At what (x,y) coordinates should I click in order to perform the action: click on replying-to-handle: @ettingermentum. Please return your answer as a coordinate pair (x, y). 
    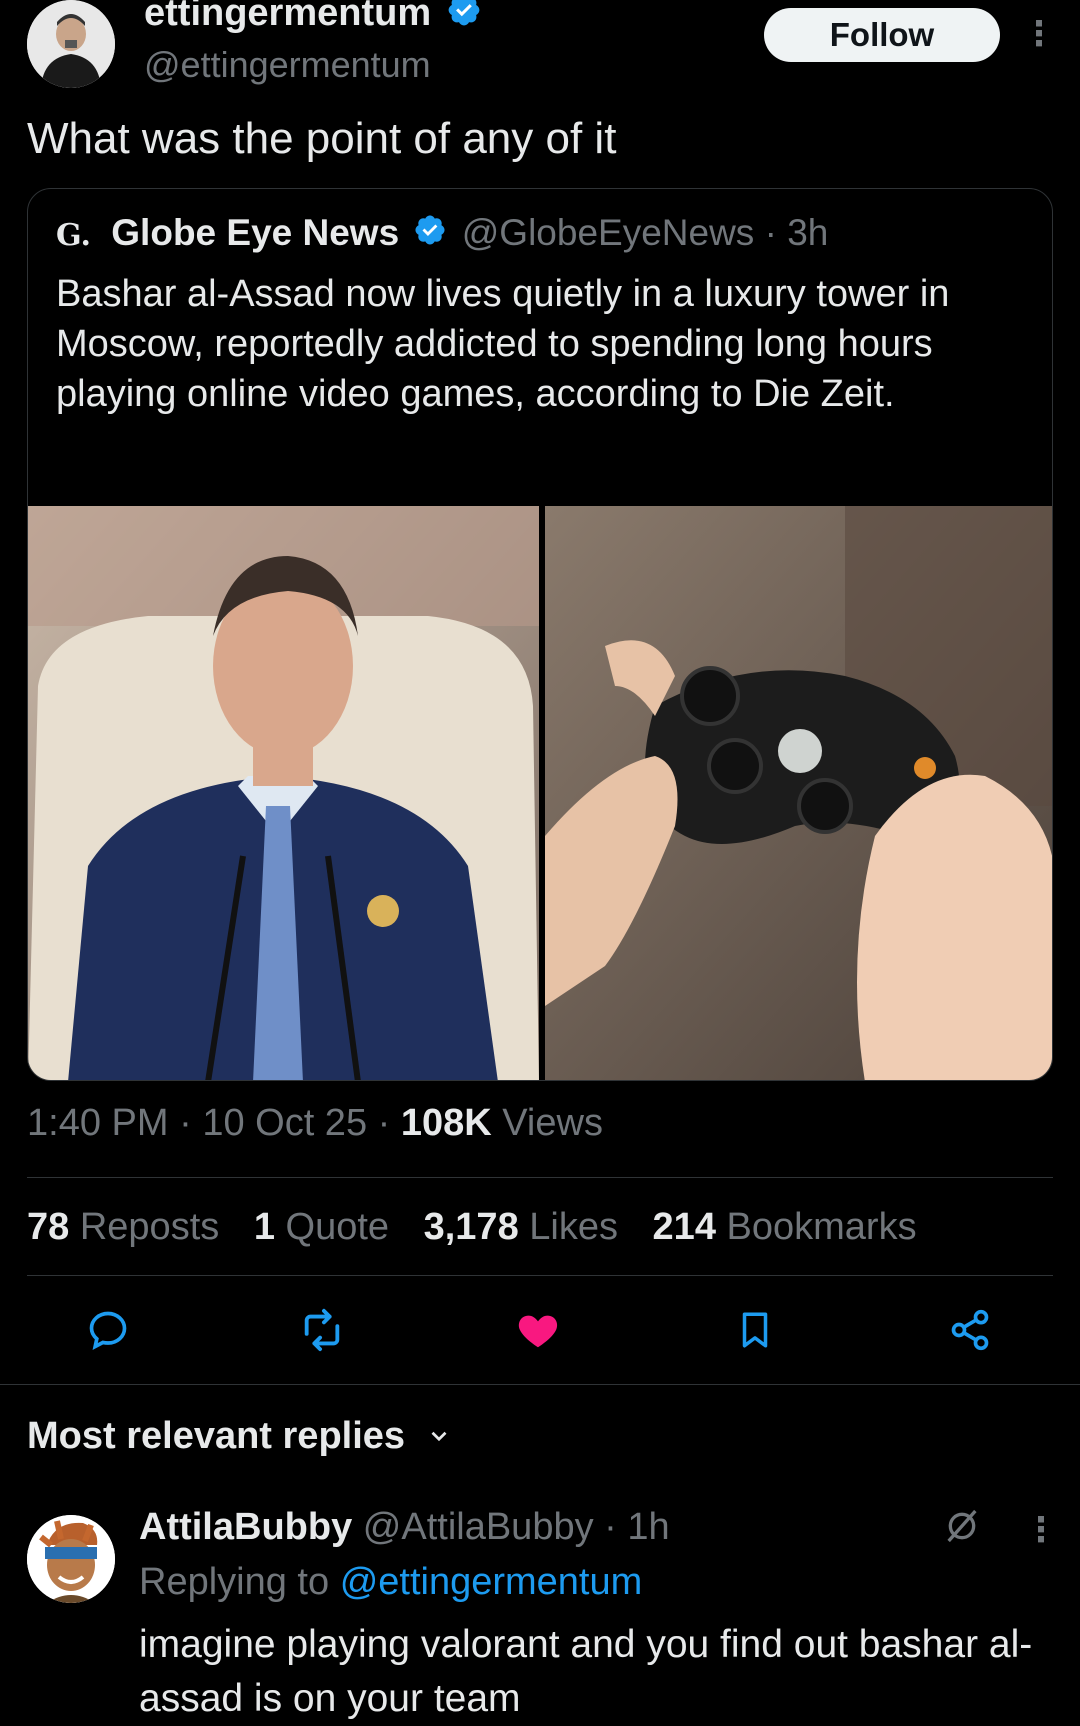
    Looking at the image, I should click on (491, 1582).